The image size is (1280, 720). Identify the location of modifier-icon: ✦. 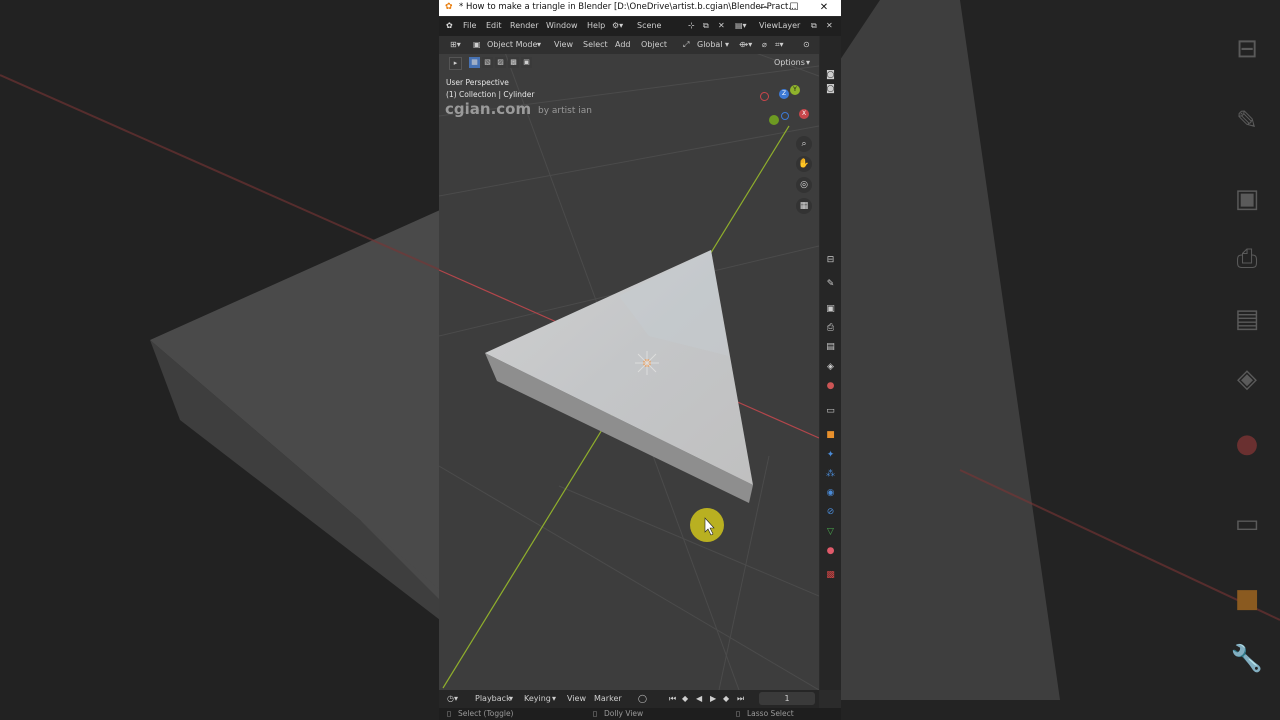
(830, 455).